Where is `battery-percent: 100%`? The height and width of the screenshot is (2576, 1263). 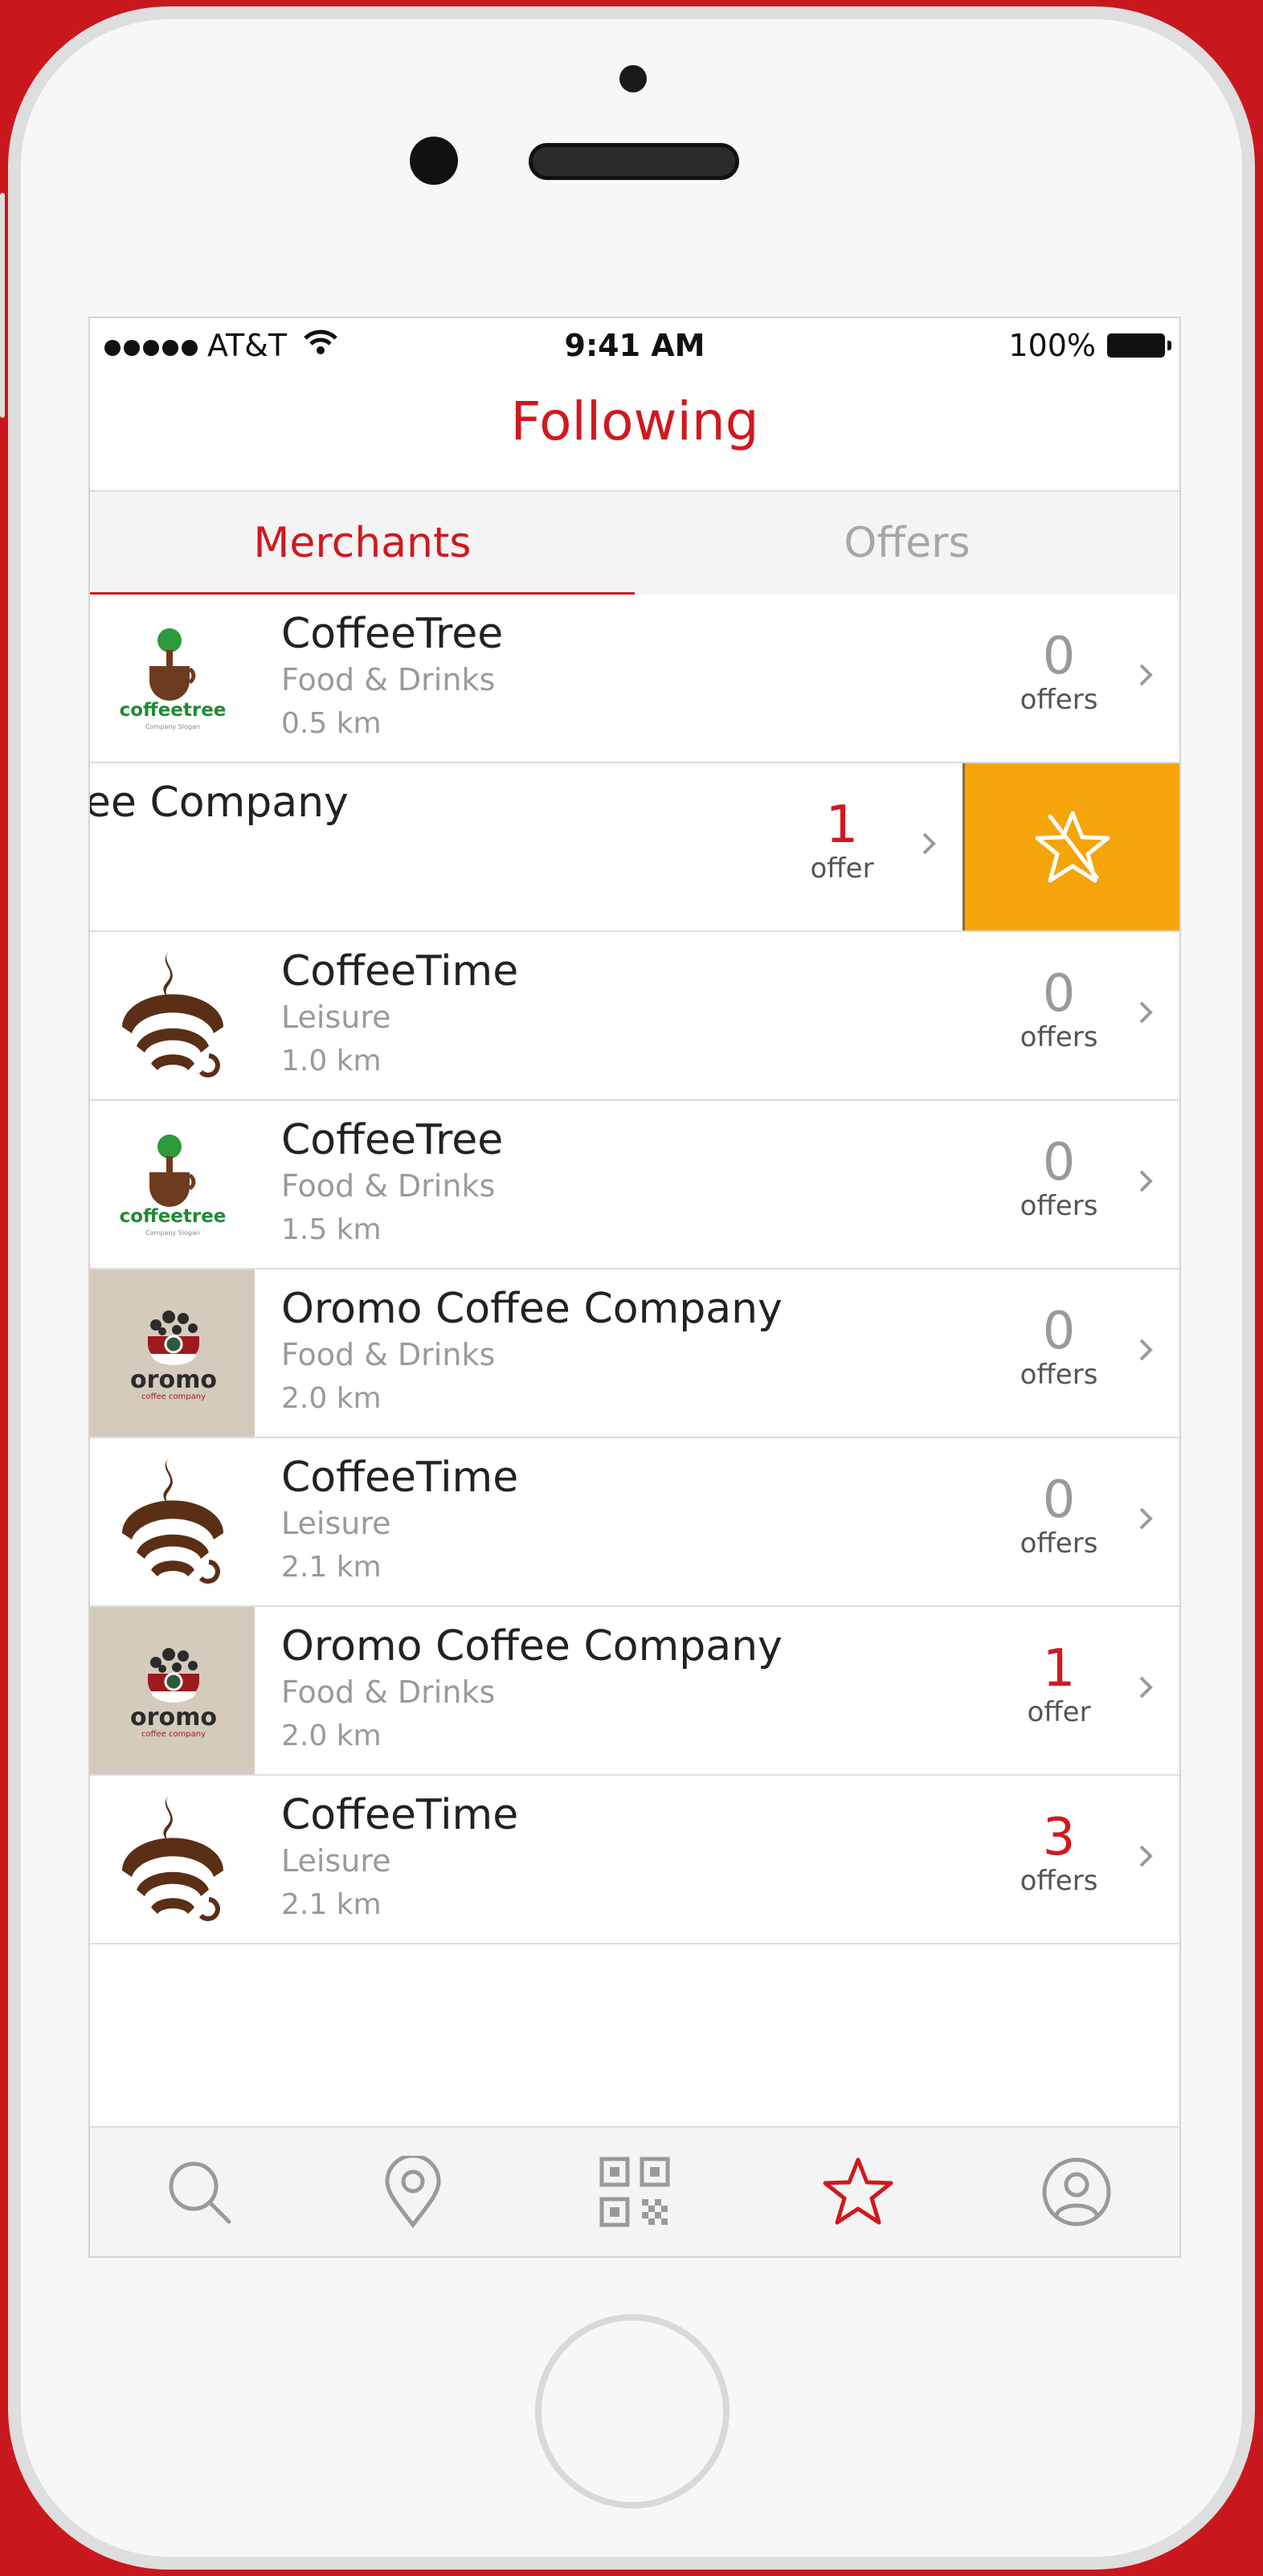 battery-percent: 100% is located at coordinates (1052, 345).